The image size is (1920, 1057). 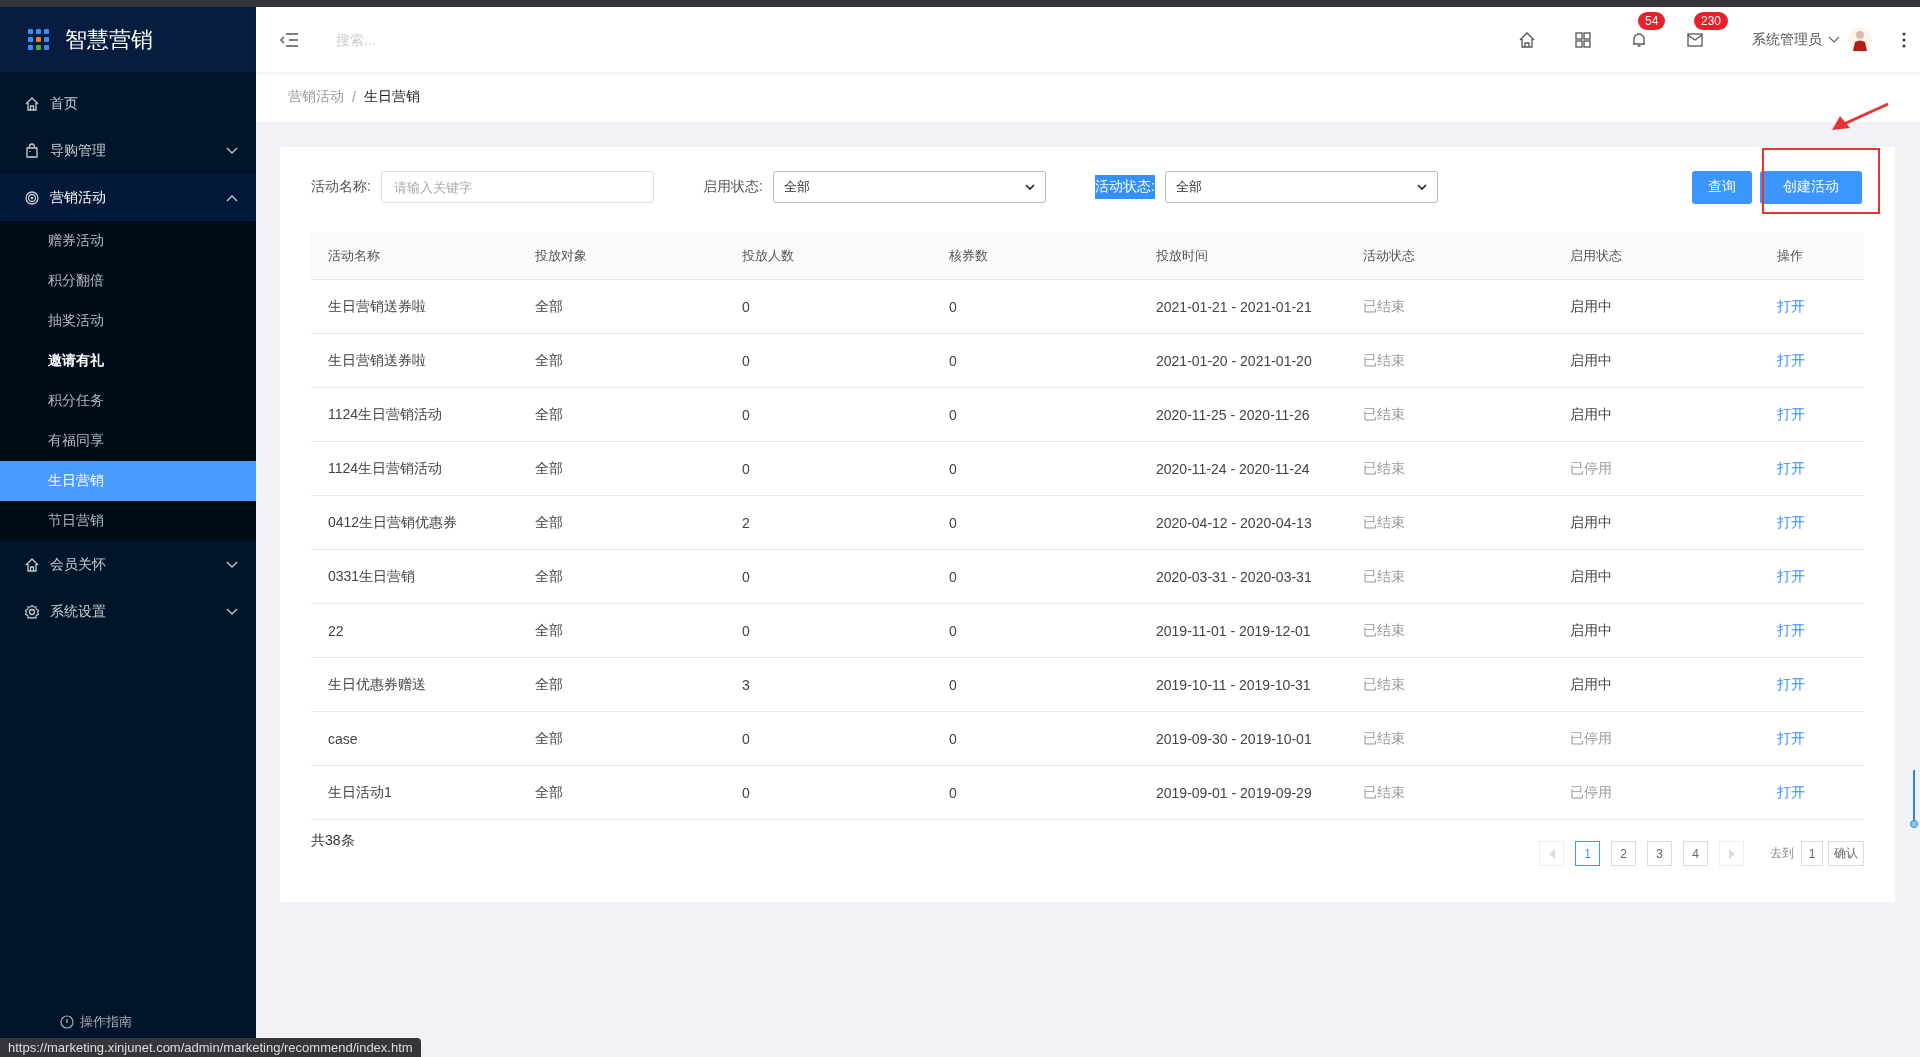 I want to click on menu-item: 会员关怀, so click(x=128, y=564).